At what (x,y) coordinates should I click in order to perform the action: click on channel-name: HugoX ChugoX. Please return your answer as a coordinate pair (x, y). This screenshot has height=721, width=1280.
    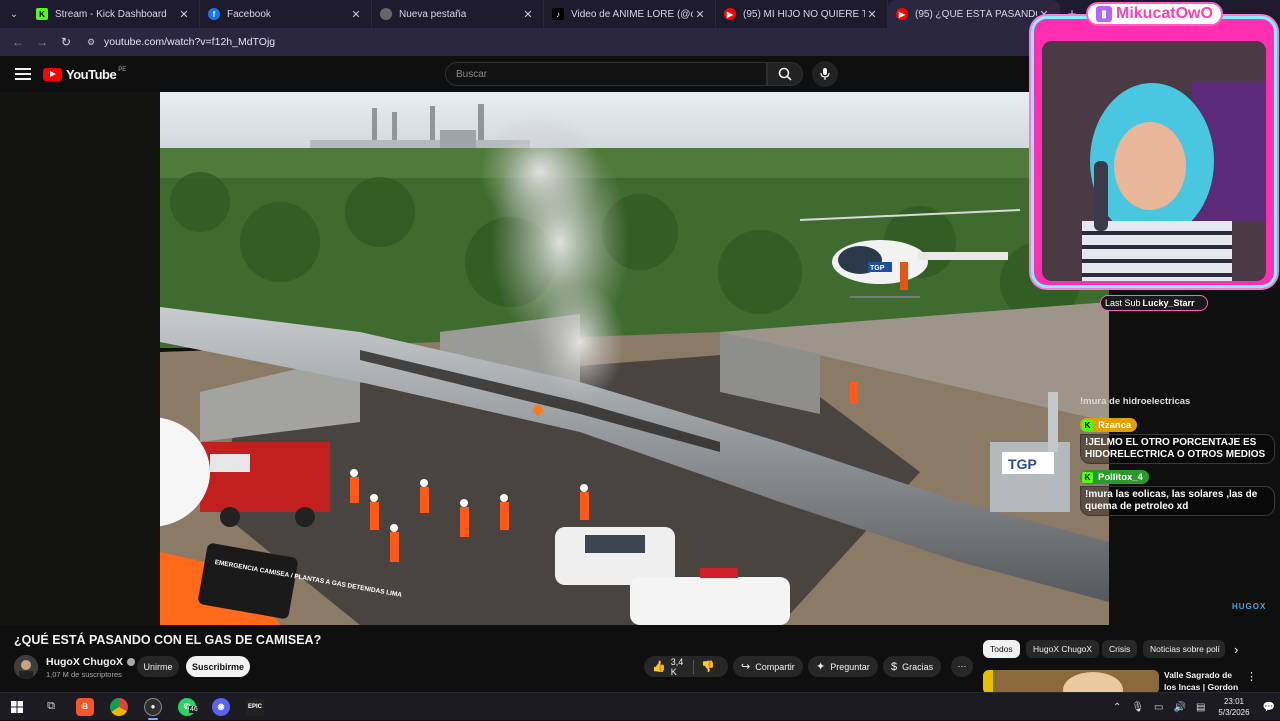
    Looking at the image, I should click on (84, 661).